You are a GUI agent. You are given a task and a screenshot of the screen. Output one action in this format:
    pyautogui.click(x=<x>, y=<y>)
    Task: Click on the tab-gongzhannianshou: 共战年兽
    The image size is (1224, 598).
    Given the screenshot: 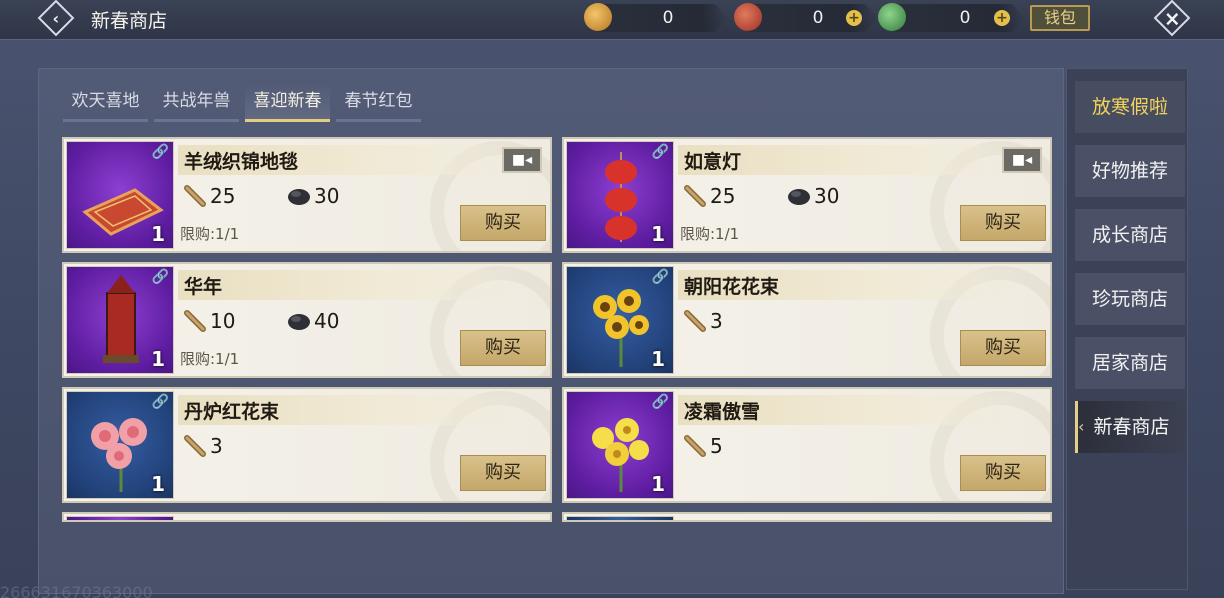 What is the action you would take?
    pyautogui.click(x=196, y=103)
    